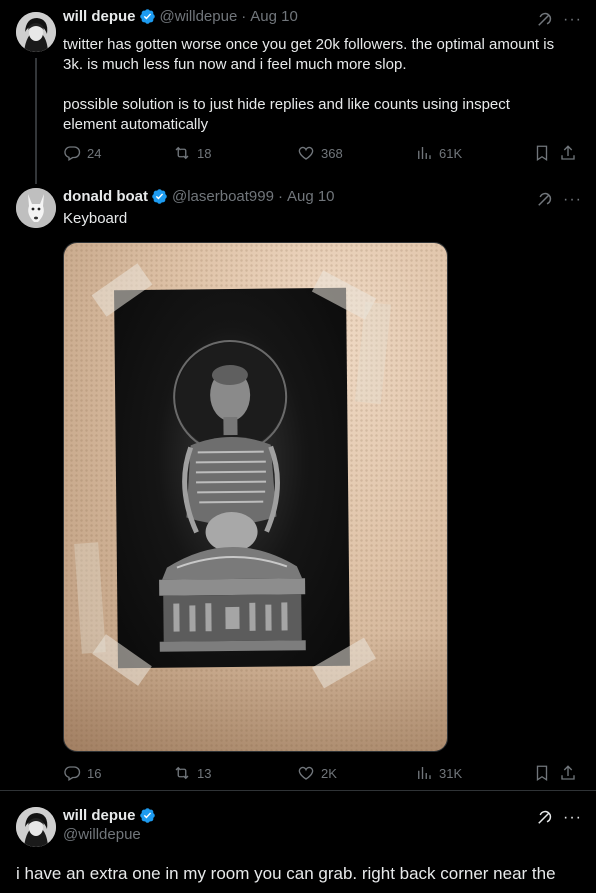  I want to click on tweet-actions: 24 18 368 61K, so click(323, 154).